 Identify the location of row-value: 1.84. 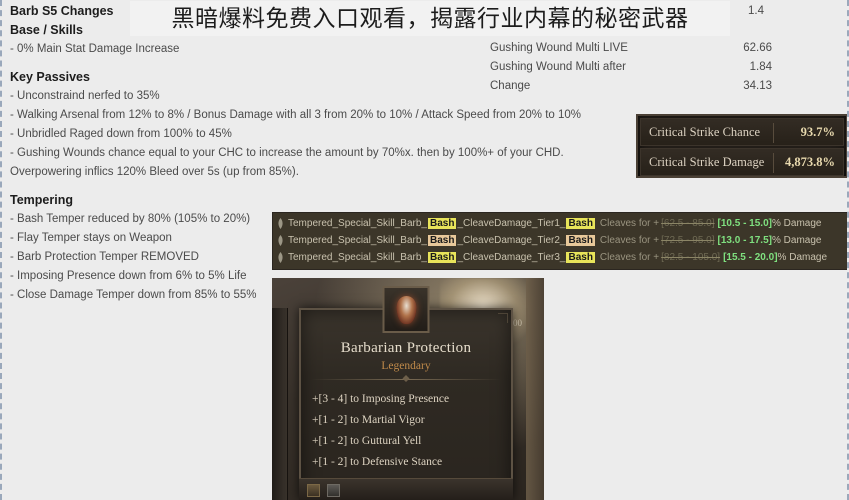
(760, 67).